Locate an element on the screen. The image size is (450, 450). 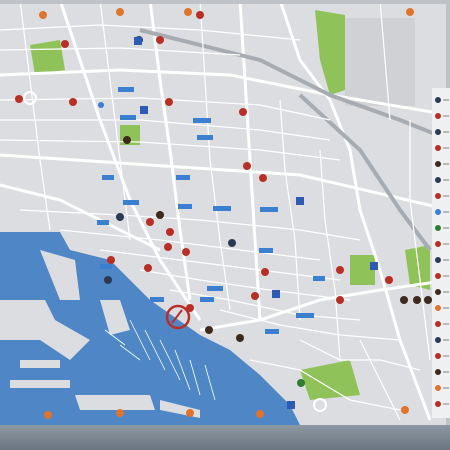
rail-yard is located at coordinates (380, 62).